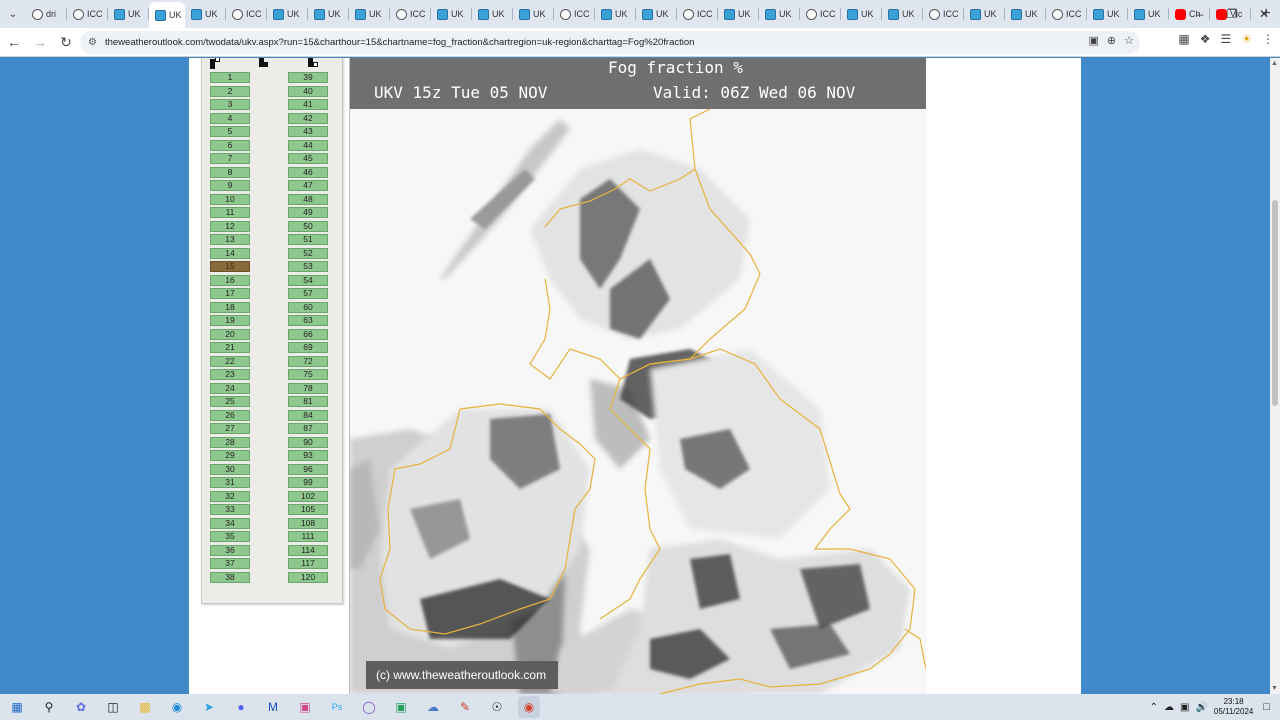  What do you see at coordinates (1275, 303) in the screenshot?
I see `scroll-thumb` at bounding box center [1275, 303].